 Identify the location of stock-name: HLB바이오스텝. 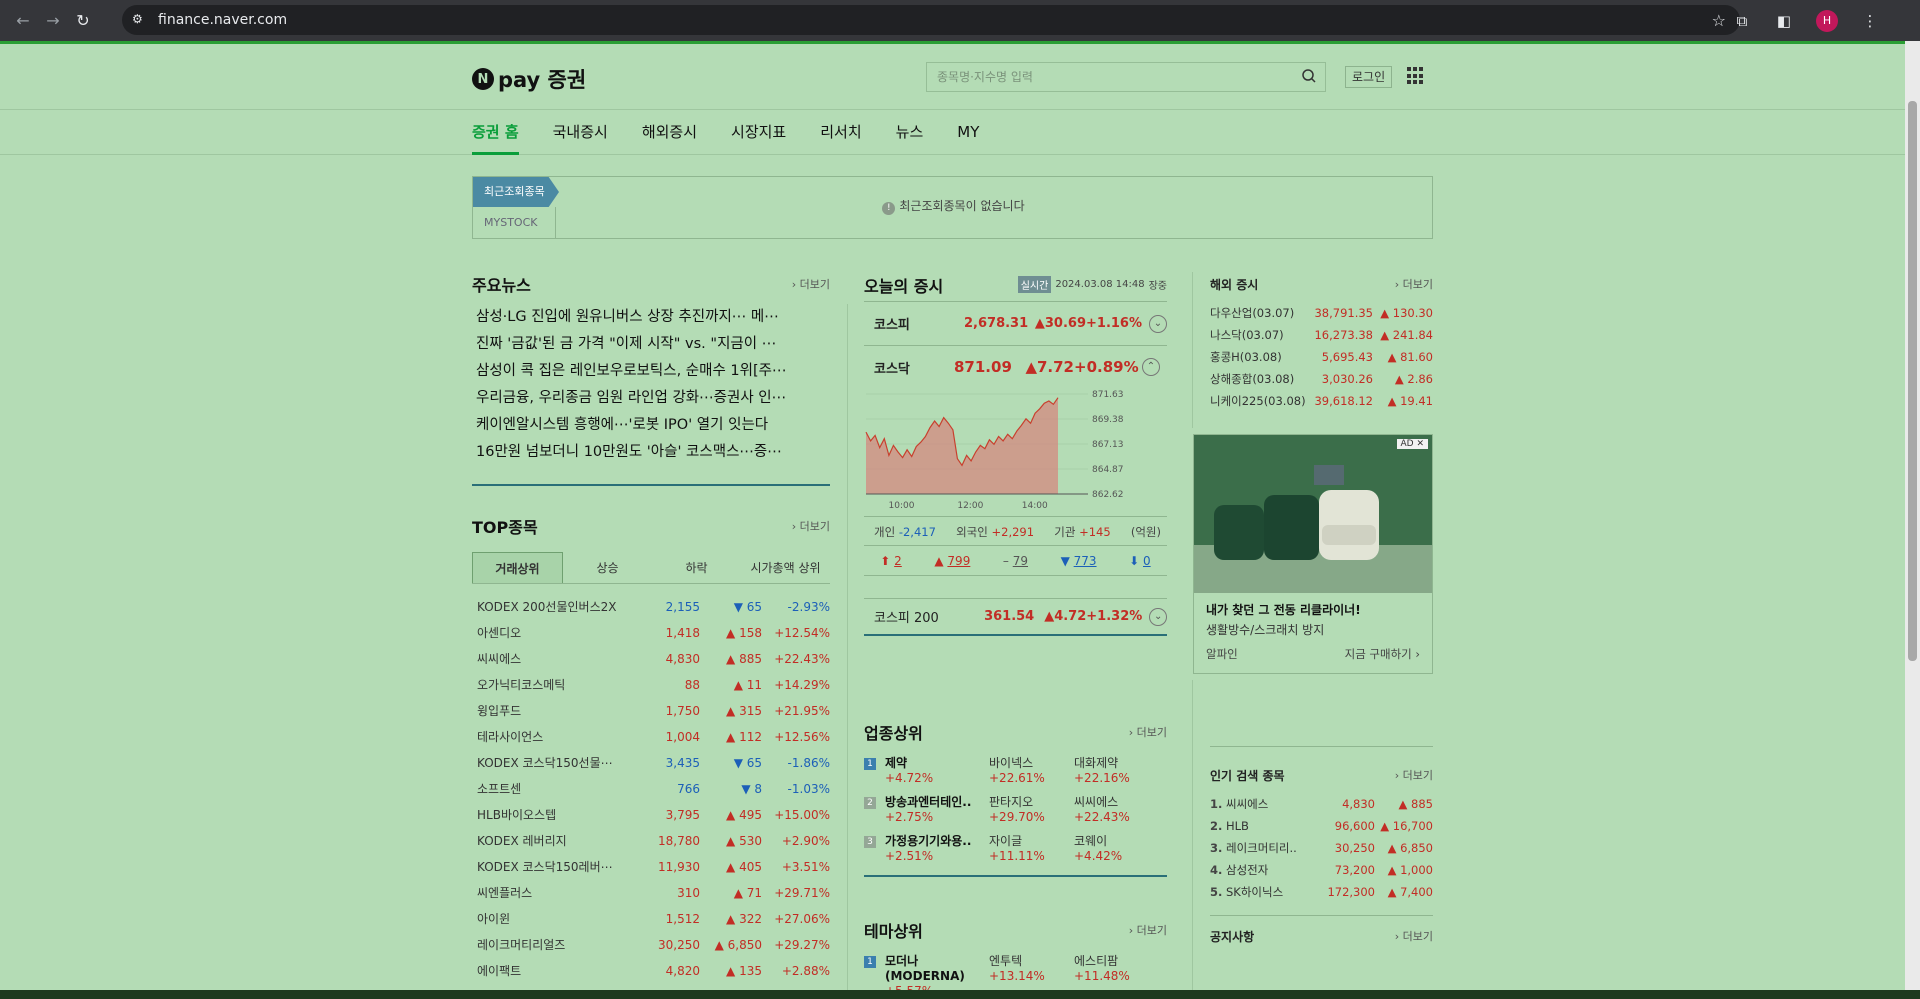
(561, 815).